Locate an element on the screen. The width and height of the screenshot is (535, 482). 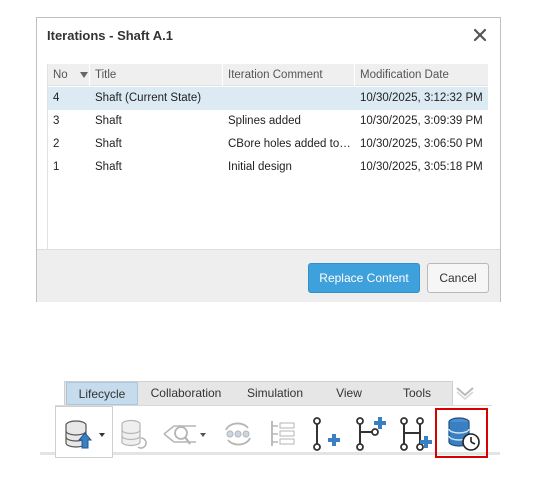
dialog-title: Iterations - Shaft A.1 is located at coordinates (110, 35).